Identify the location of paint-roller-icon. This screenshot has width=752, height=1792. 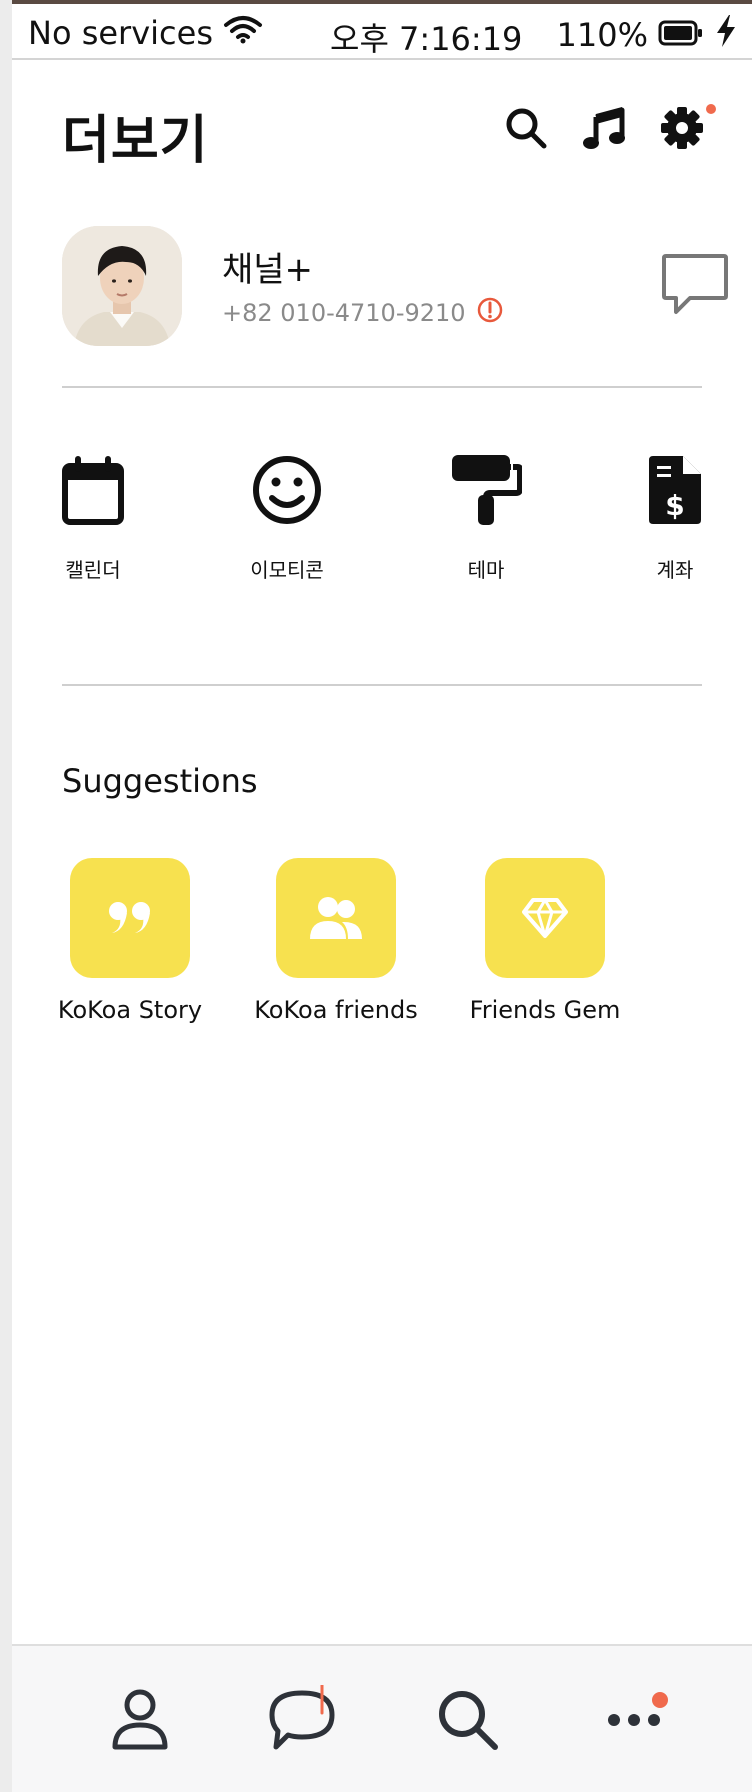
(486, 490).